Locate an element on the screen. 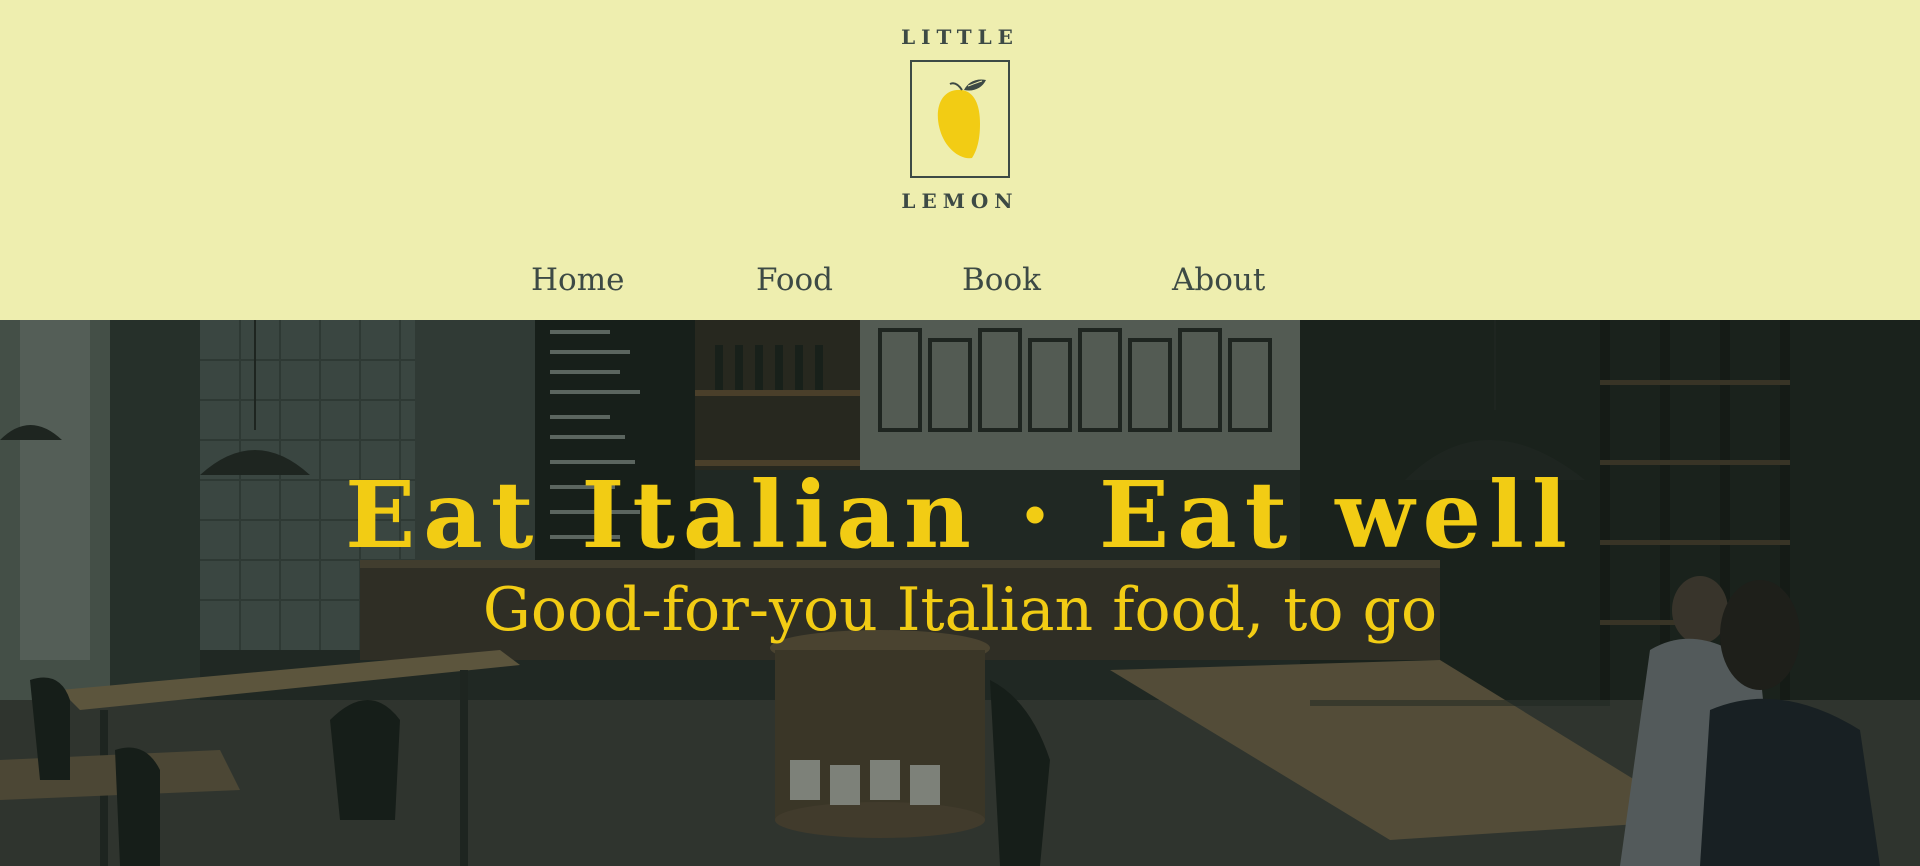 This screenshot has width=1920, height=866. lemon-icon is located at coordinates (961, 119).